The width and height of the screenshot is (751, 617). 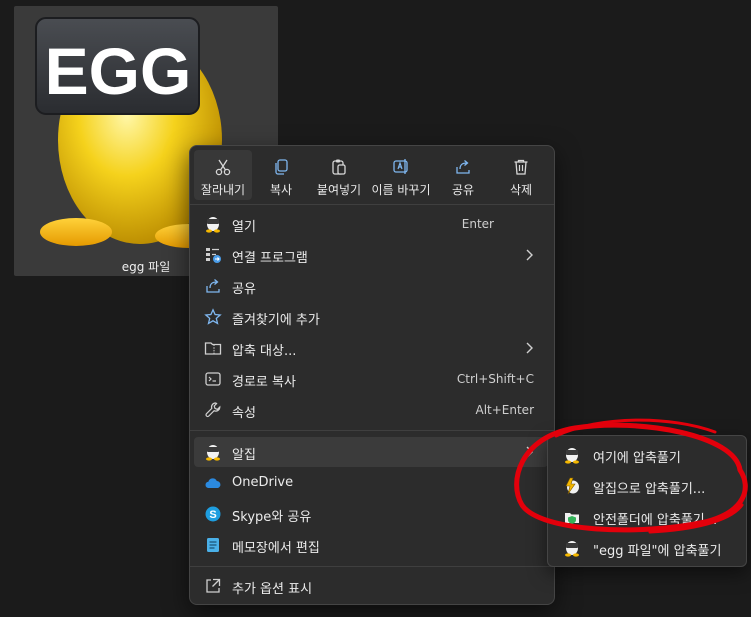 I want to click on menu-item-copy-path: 경로로 복사 Ctrl+Shift+C, so click(x=371, y=379).